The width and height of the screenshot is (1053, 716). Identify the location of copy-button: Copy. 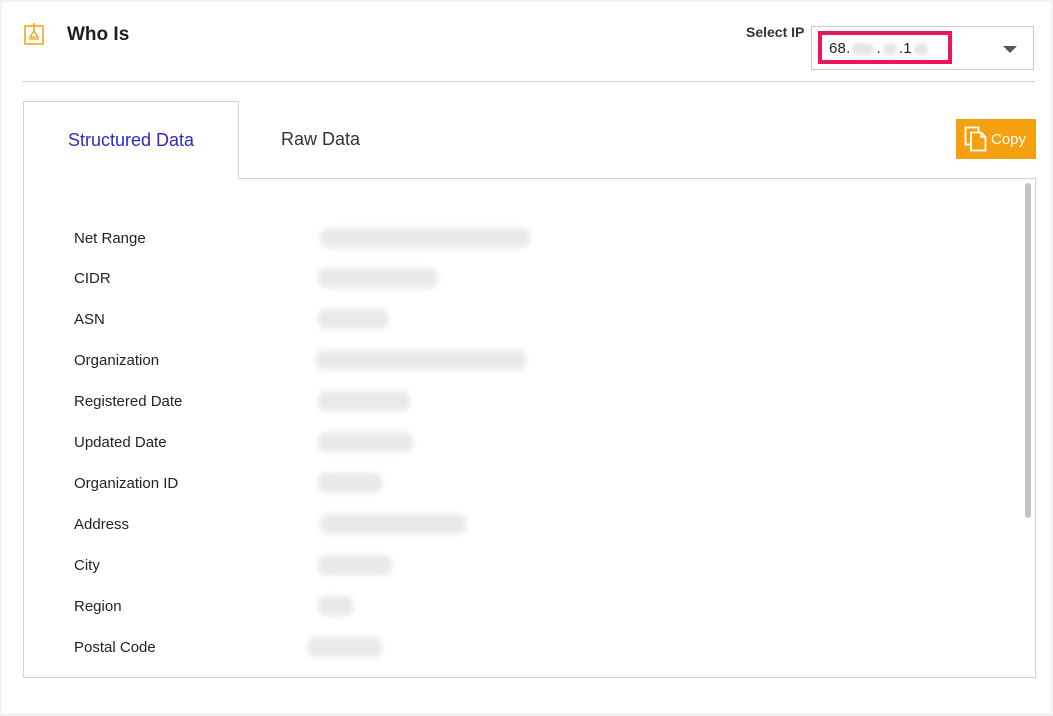
(996, 139).